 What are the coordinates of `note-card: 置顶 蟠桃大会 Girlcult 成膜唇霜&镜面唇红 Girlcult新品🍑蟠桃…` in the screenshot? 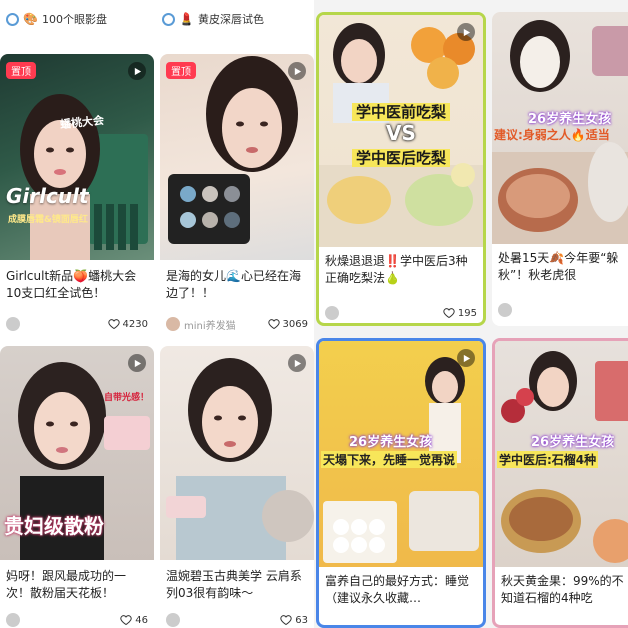 It's located at (77, 197).